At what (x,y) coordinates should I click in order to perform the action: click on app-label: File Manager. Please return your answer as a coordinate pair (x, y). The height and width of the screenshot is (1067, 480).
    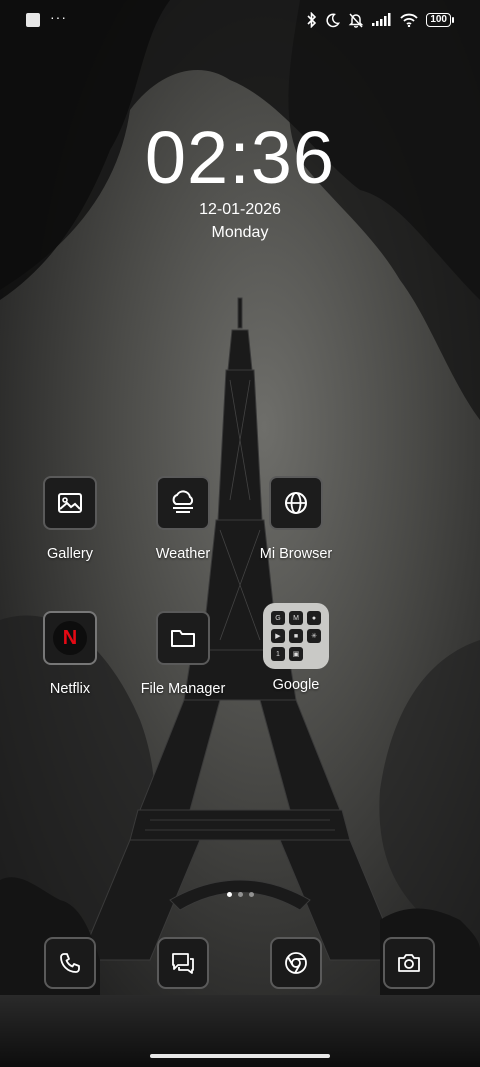
    Looking at the image, I should click on (183, 689).